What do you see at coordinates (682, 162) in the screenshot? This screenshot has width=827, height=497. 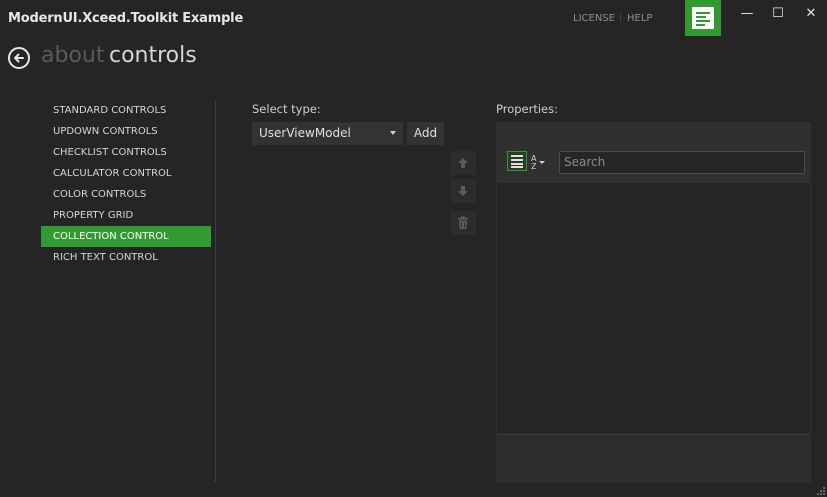 I see `property-search-input: Search` at bounding box center [682, 162].